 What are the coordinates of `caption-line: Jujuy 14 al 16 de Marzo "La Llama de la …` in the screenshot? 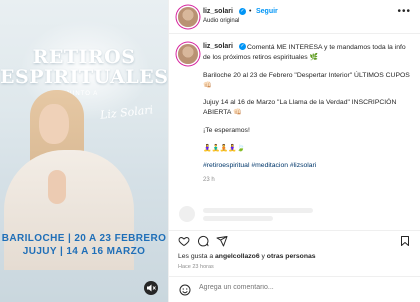 It's located at (300, 107).